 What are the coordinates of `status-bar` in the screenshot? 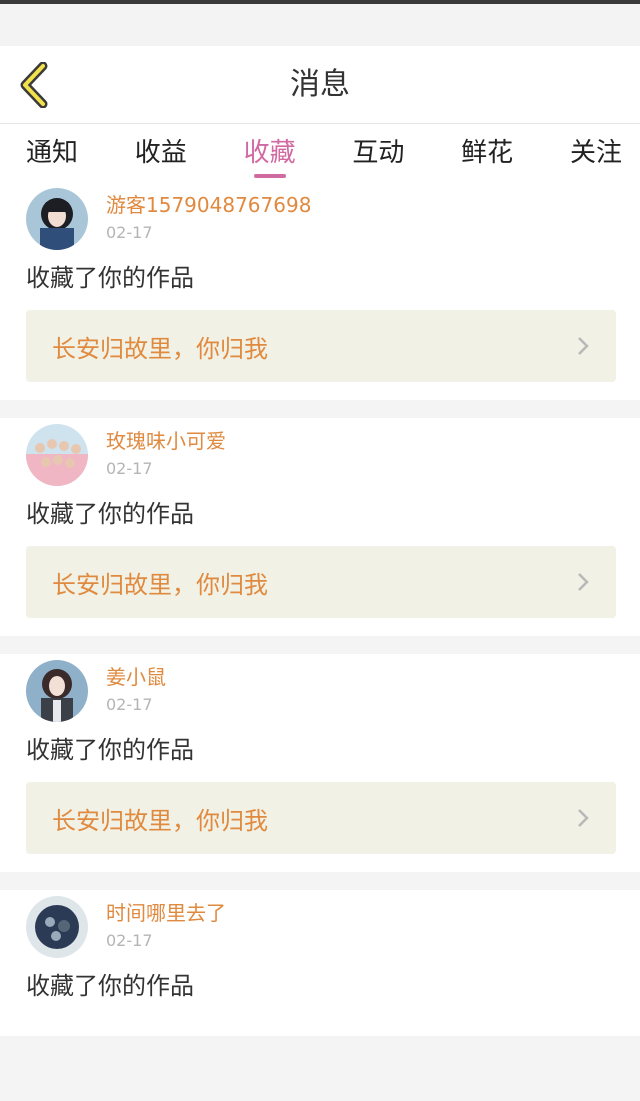 It's located at (320, 23).